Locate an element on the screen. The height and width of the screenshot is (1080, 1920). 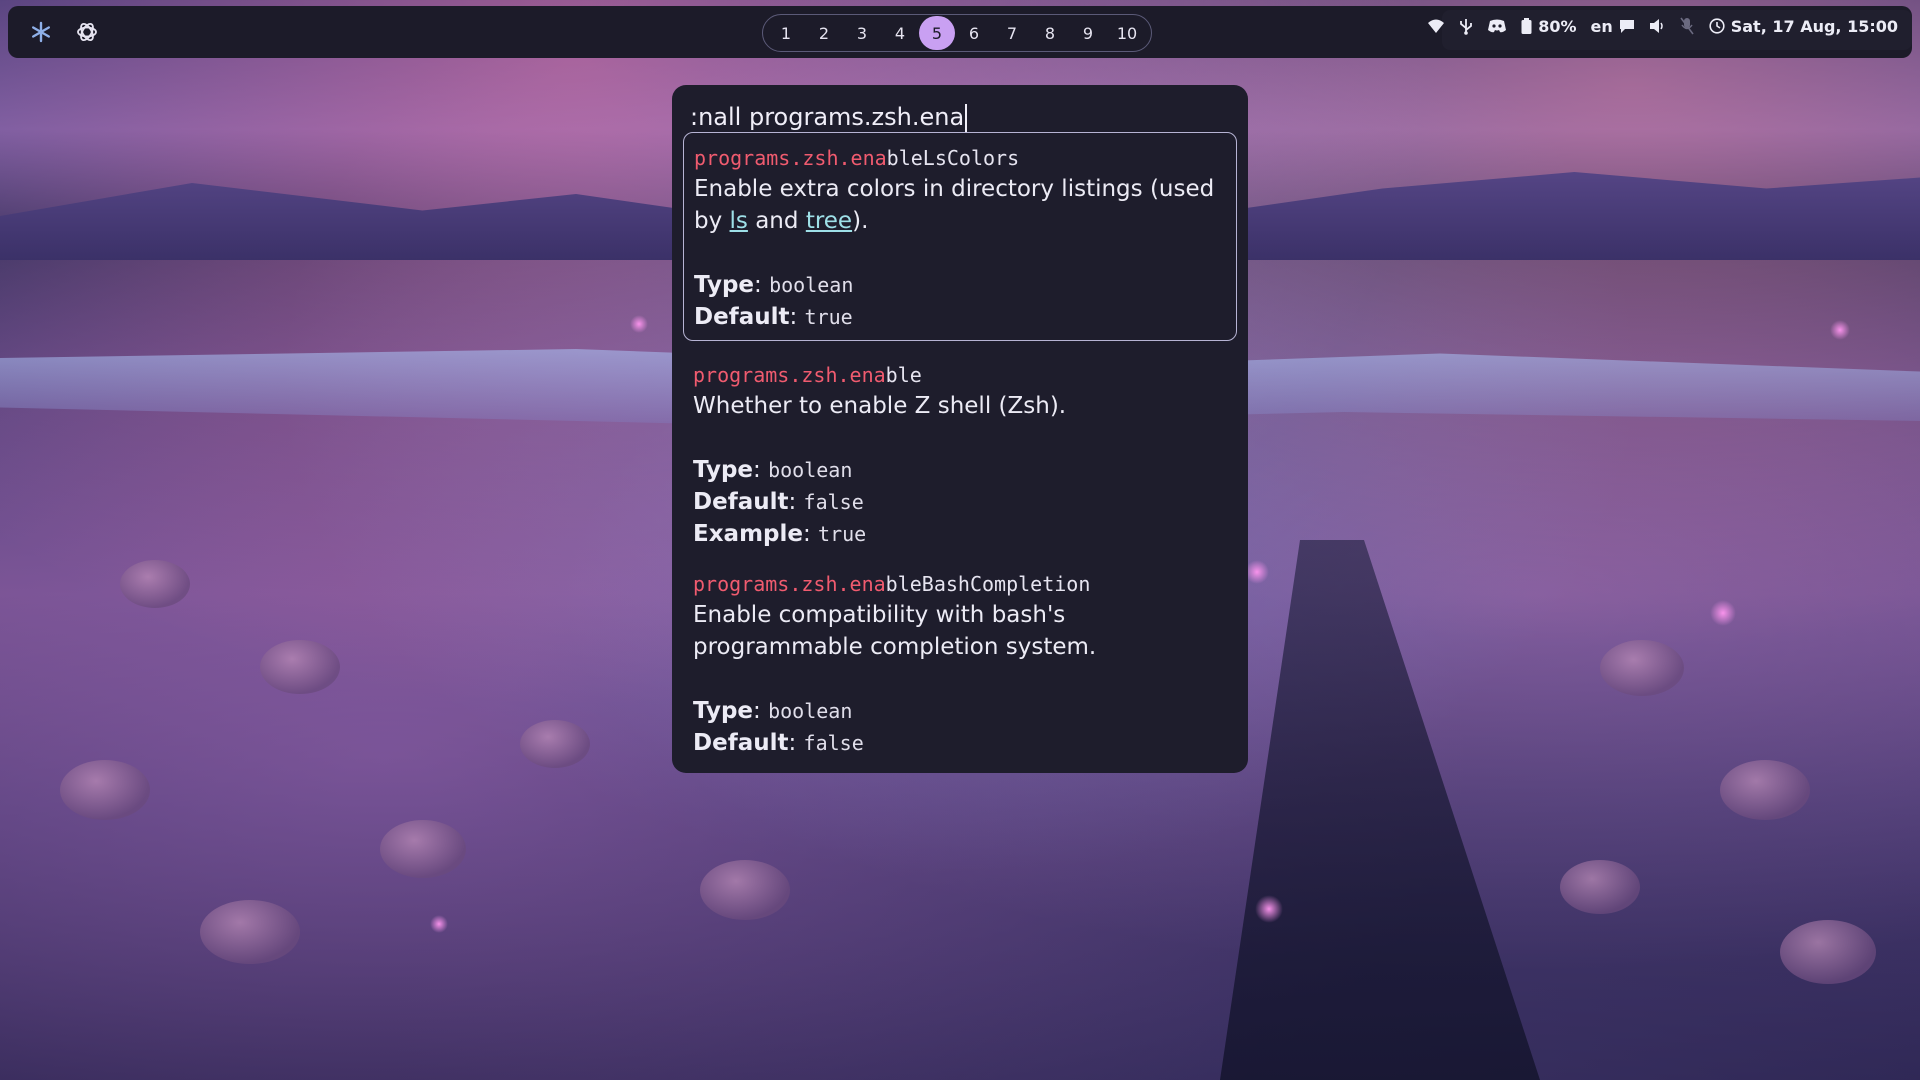
language-label: en is located at coordinates (1601, 26).